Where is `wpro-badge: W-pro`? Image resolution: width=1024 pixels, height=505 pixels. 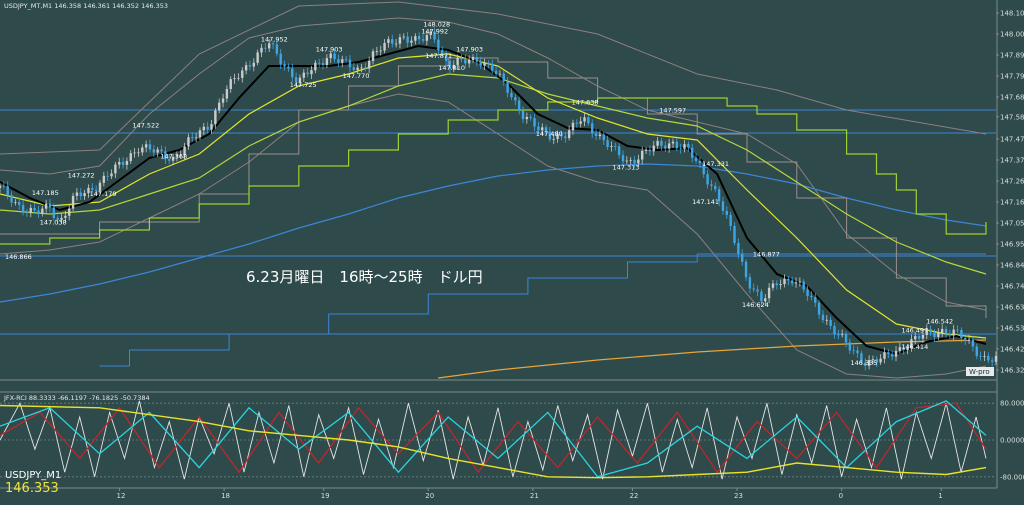 wpro-badge: W-pro is located at coordinates (979, 372).